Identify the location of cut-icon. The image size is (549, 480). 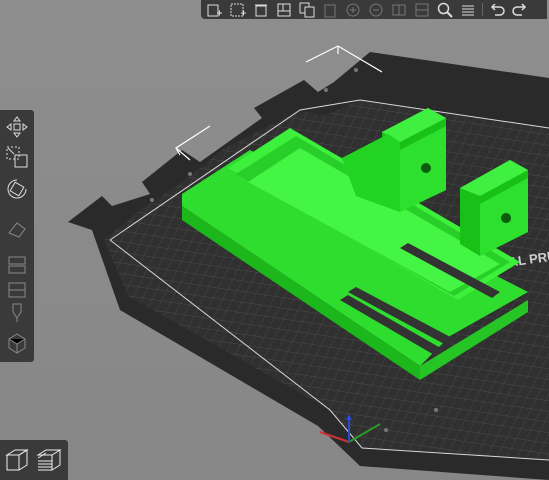
(17, 265).